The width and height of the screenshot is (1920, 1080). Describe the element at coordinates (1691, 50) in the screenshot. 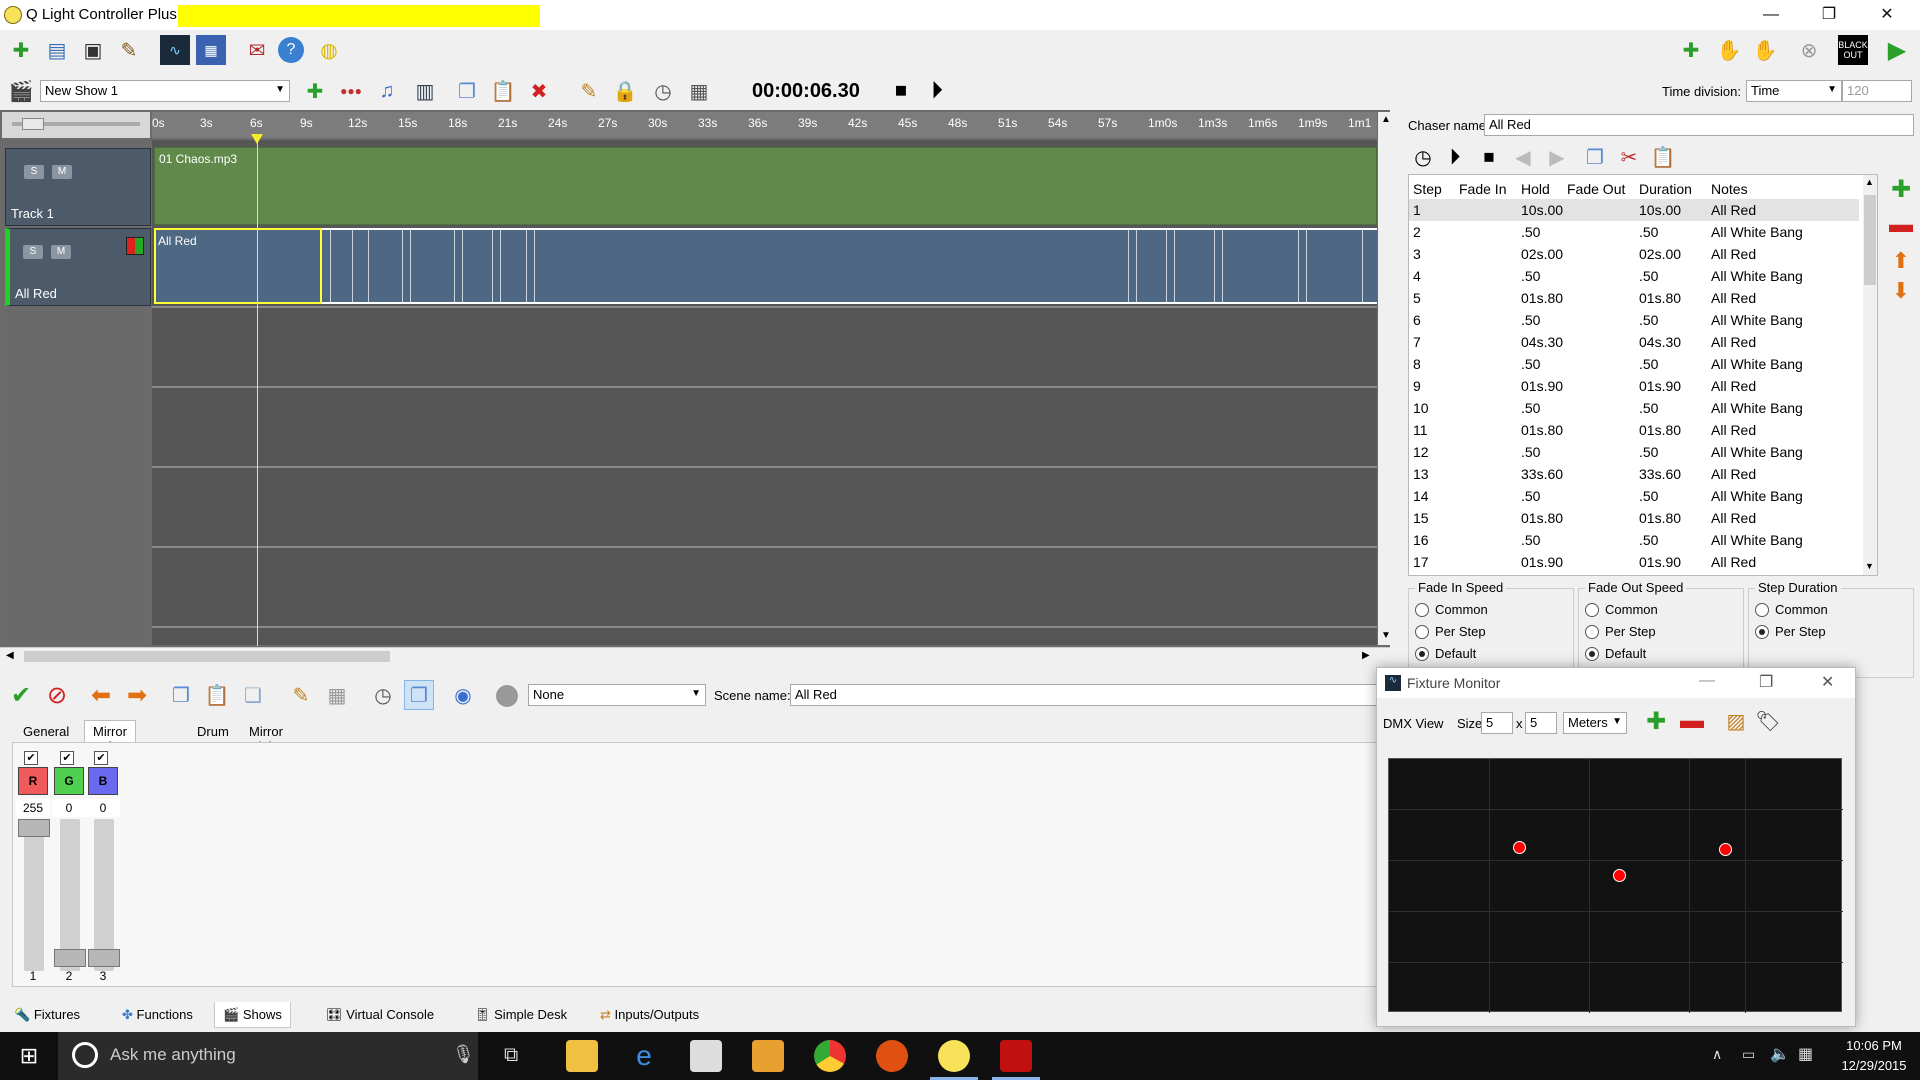

I see `dmx-dump-icon: ✚` at that location.